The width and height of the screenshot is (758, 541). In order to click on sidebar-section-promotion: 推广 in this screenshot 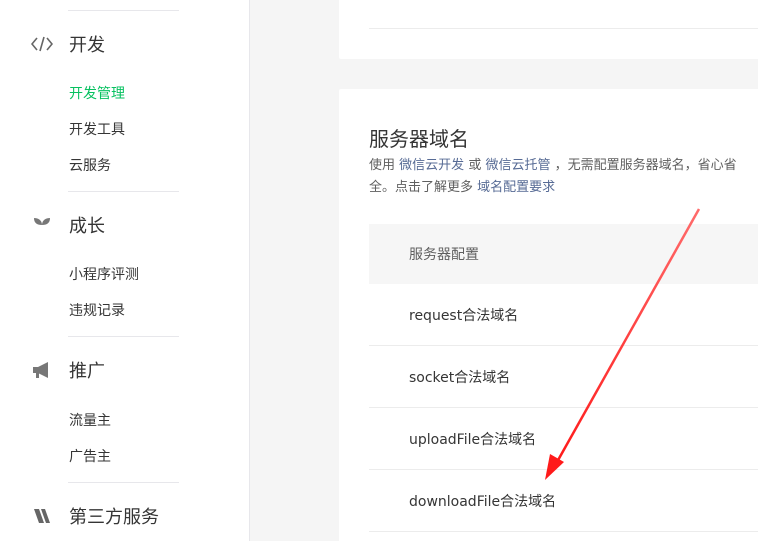, I will do `click(67, 370)`.